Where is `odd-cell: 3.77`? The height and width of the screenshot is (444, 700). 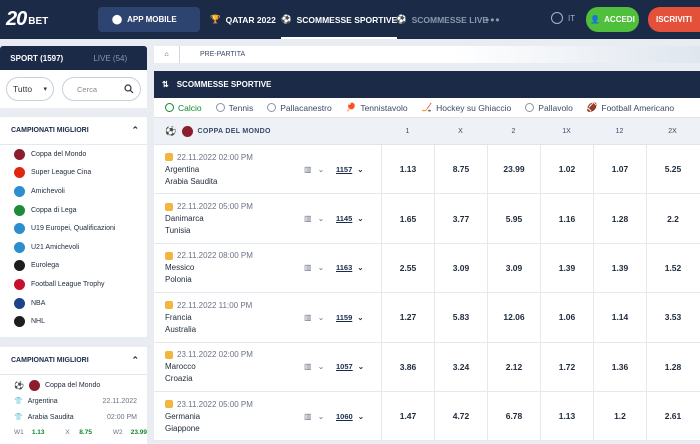
odd-cell: 3.77 is located at coordinates (460, 218).